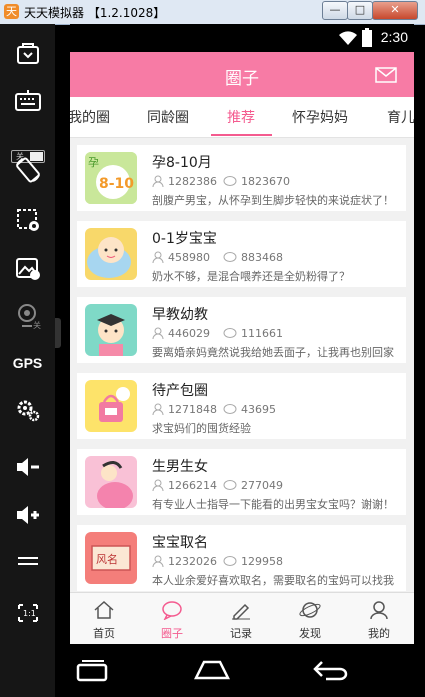 This screenshot has height=697, width=425. I want to click on nav-circles: 圈子, so click(172, 618).